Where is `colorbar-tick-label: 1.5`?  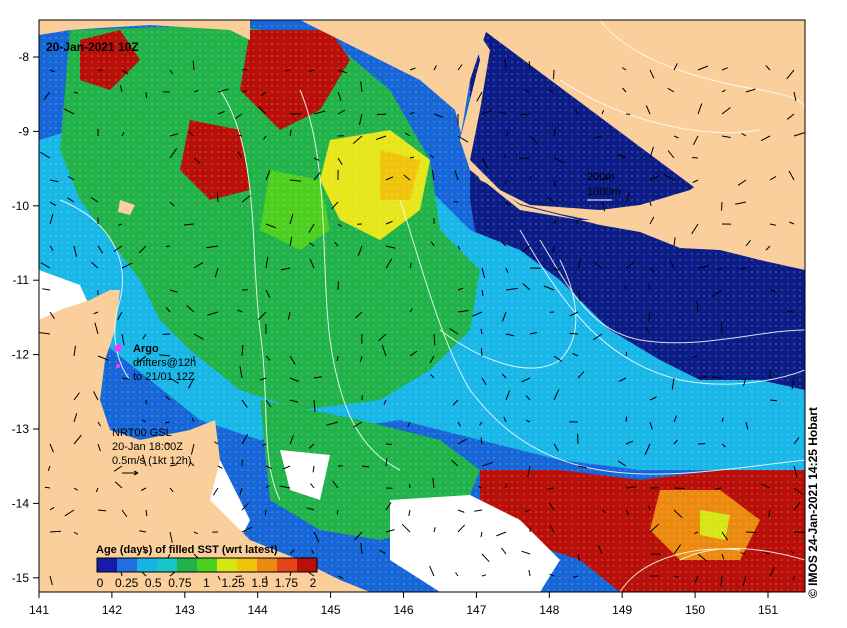
colorbar-tick-label: 1.5 is located at coordinates (259, 583).